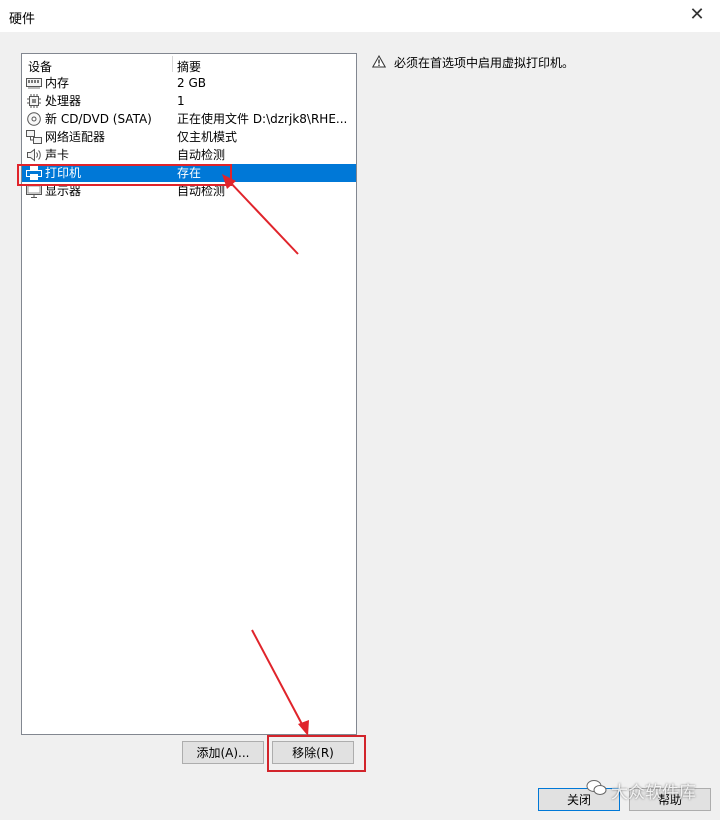 Image resolution: width=720 pixels, height=820 pixels. Describe the element at coordinates (57, 83) in the screenshot. I see `device-name: 内存` at that location.